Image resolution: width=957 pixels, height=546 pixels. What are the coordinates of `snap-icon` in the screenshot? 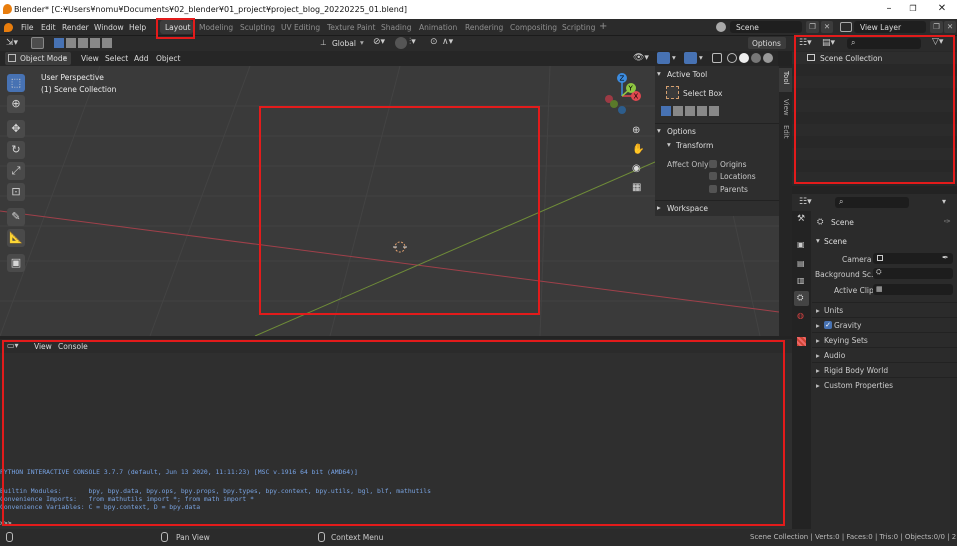 It's located at (401, 43).